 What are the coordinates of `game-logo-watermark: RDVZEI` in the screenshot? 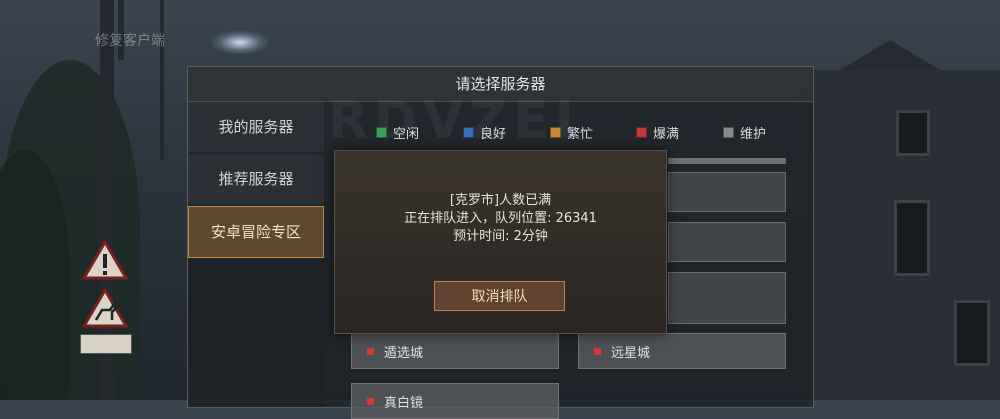 It's located at (454, 121).